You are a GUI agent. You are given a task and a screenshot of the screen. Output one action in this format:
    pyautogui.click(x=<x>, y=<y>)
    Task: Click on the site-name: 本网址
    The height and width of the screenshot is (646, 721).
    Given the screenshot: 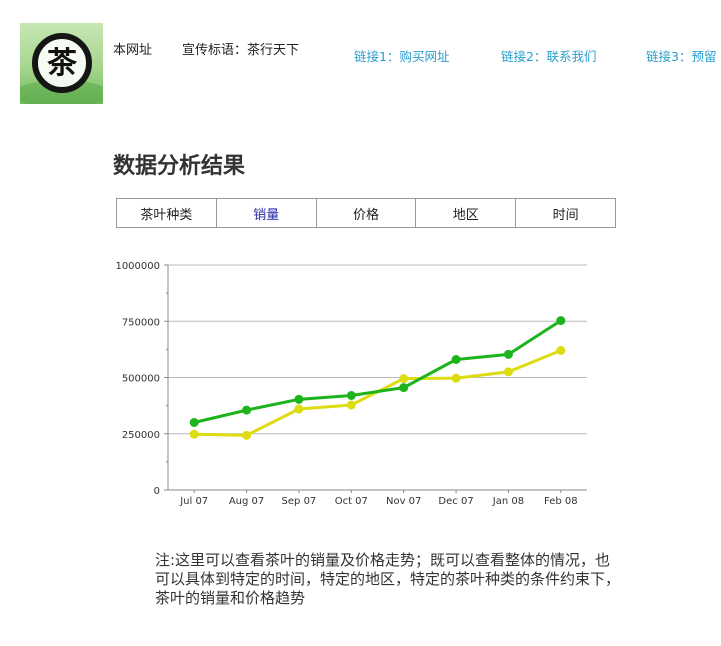 What is the action you would take?
    pyautogui.click(x=133, y=50)
    